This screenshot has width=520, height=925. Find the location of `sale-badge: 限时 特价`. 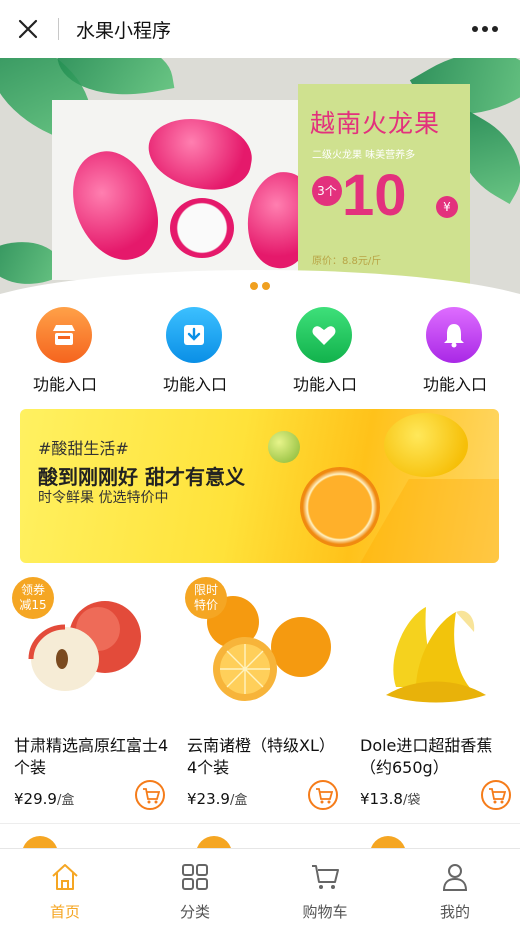

sale-badge: 限时 特价 is located at coordinates (206, 598).